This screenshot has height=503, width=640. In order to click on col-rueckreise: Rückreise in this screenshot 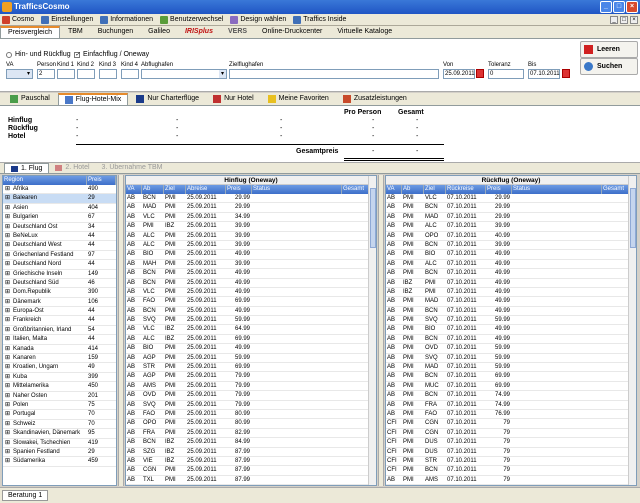, I will do `click(466, 189)`.